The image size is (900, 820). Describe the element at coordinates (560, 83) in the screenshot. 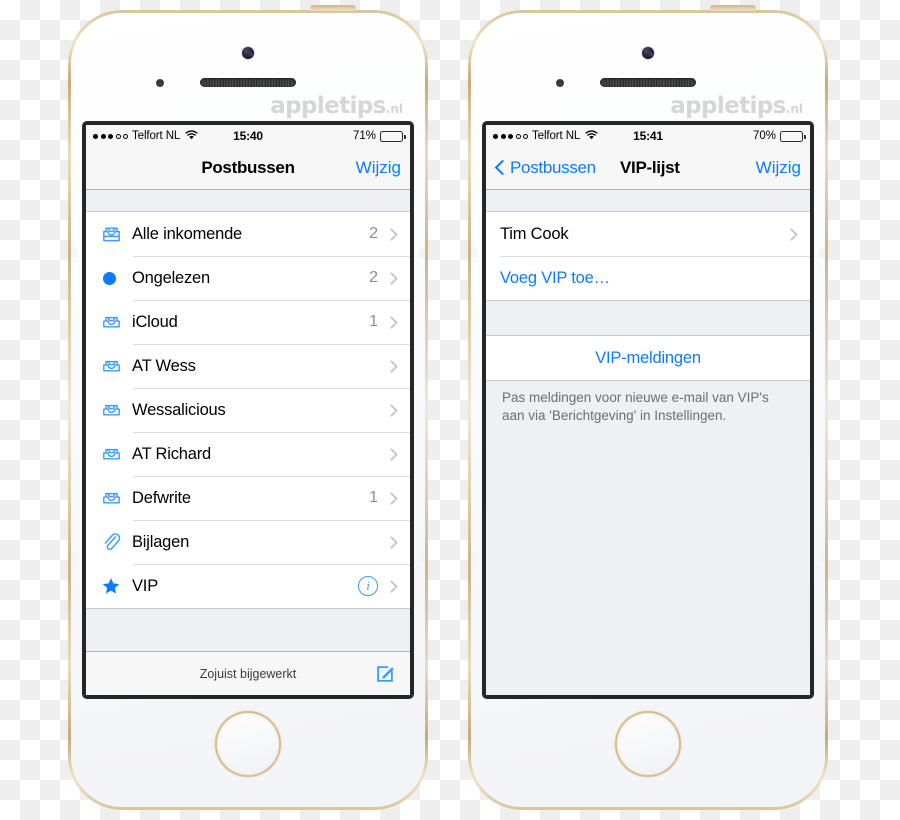

I see `proximity-sensor-icon` at that location.